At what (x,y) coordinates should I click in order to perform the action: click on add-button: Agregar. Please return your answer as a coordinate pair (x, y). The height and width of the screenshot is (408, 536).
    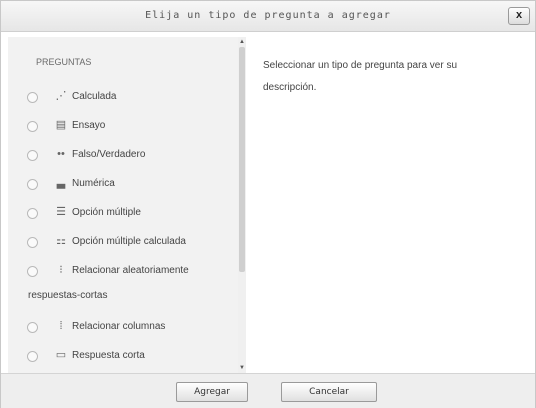
    Looking at the image, I should click on (212, 392).